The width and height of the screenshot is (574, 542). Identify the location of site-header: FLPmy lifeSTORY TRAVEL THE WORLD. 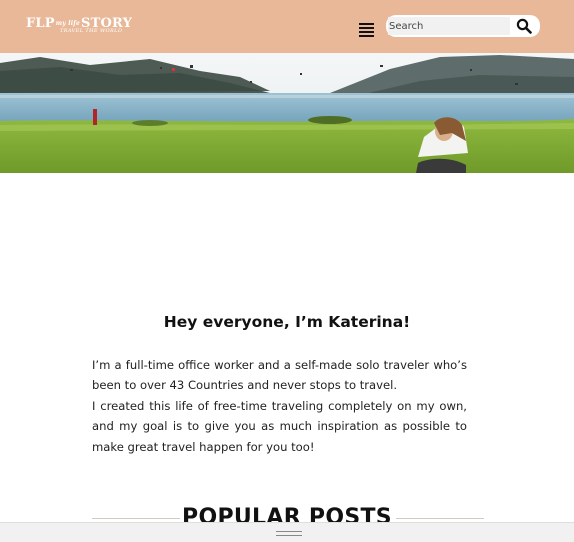
(287, 26).